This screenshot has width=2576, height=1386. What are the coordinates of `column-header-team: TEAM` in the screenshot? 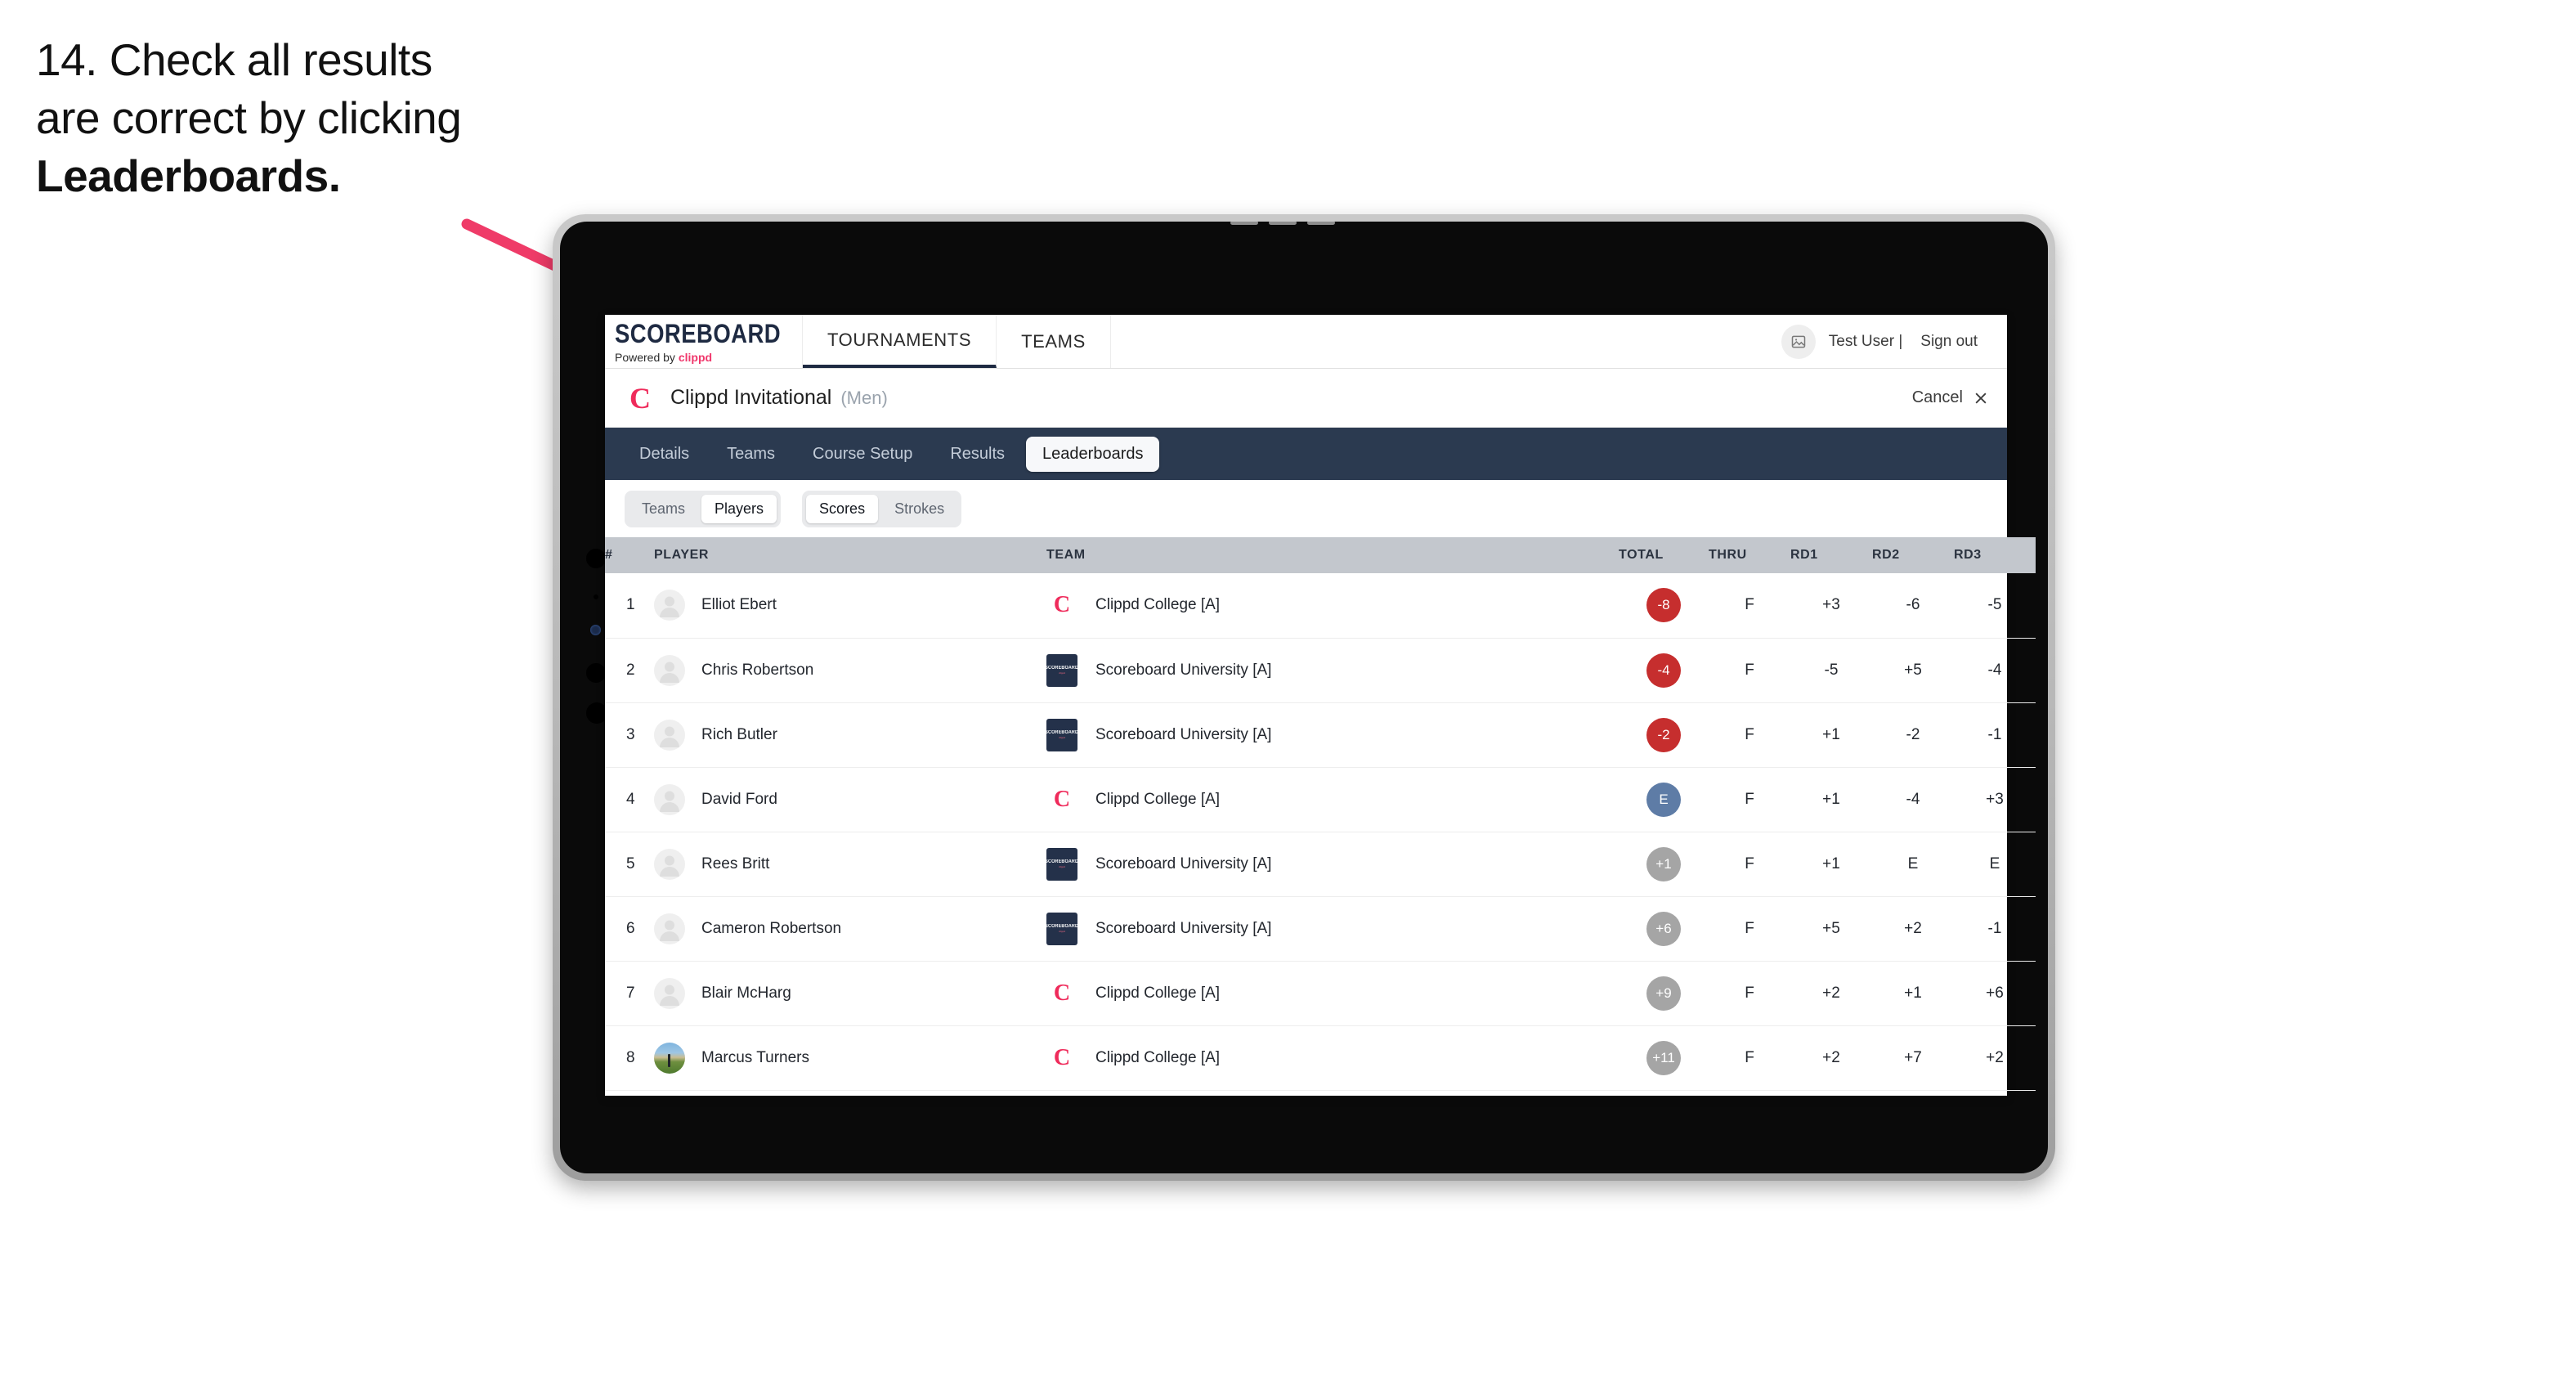 It's located at (1332, 555).